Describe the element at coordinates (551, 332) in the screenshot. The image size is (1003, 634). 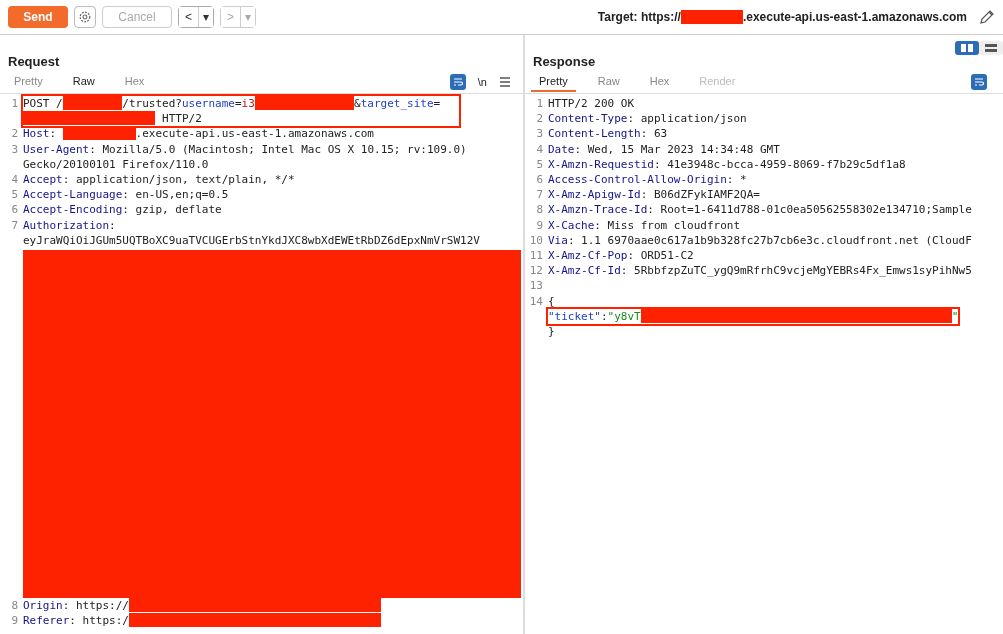
I see `code-text: }` at that location.